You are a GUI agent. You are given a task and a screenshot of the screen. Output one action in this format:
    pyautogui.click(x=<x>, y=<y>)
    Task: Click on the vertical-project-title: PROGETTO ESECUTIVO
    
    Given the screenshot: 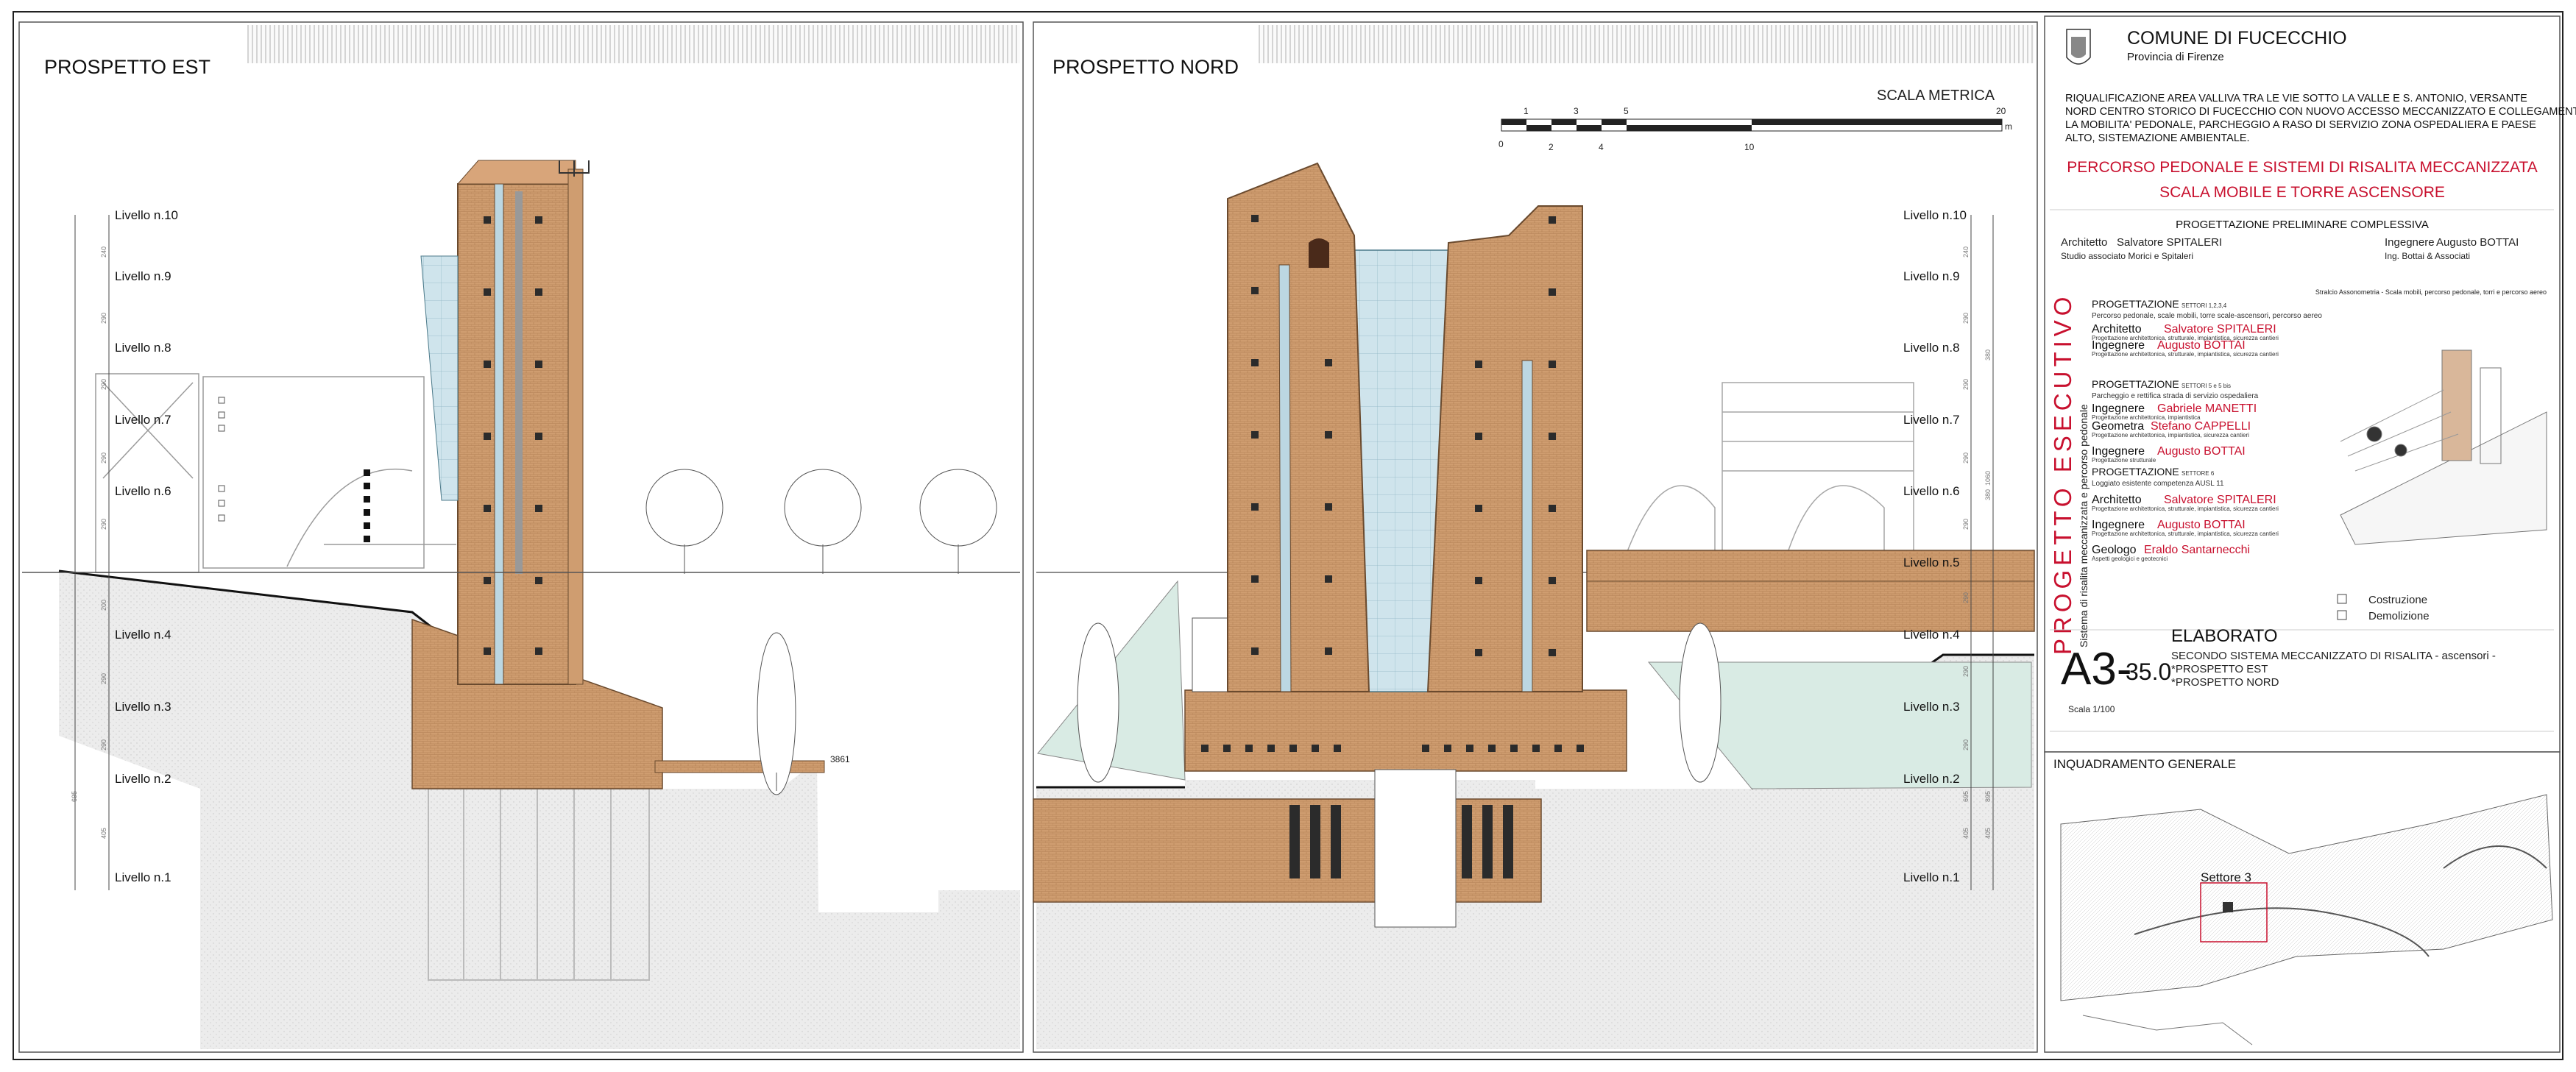 What is the action you would take?
    pyautogui.click(x=2062, y=474)
    